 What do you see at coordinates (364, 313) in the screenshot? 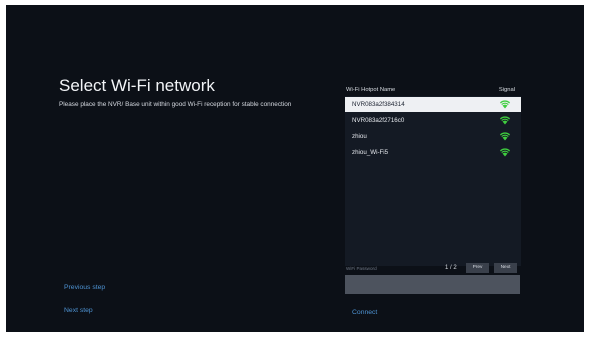
I see `connect-button: Connect` at bounding box center [364, 313].